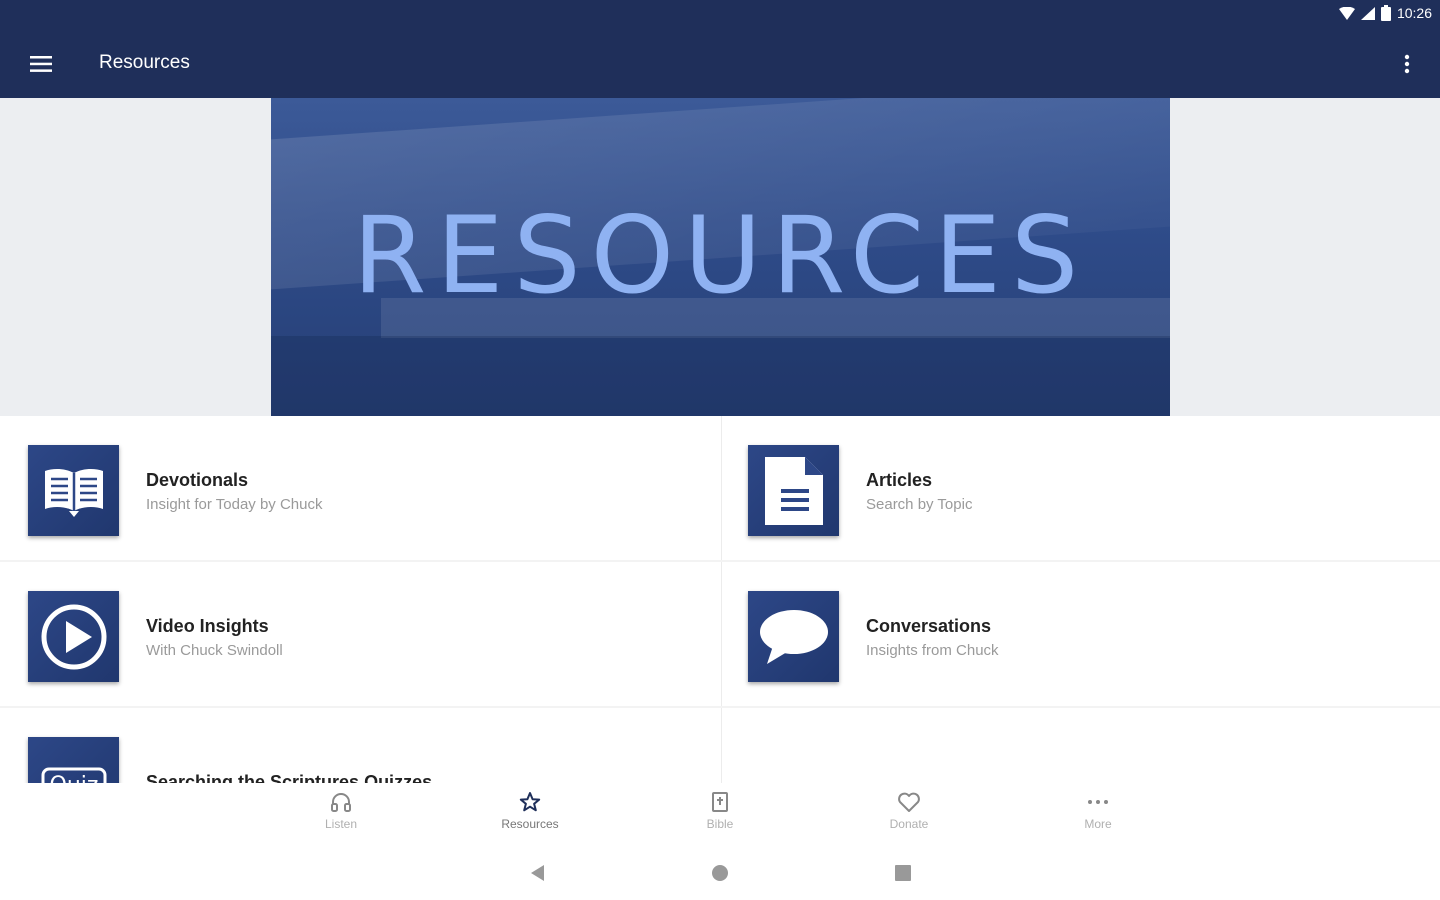 The width and height of the screenshot is (1440, 900). I want to click on nav-label: Resources, so click(530, 824).